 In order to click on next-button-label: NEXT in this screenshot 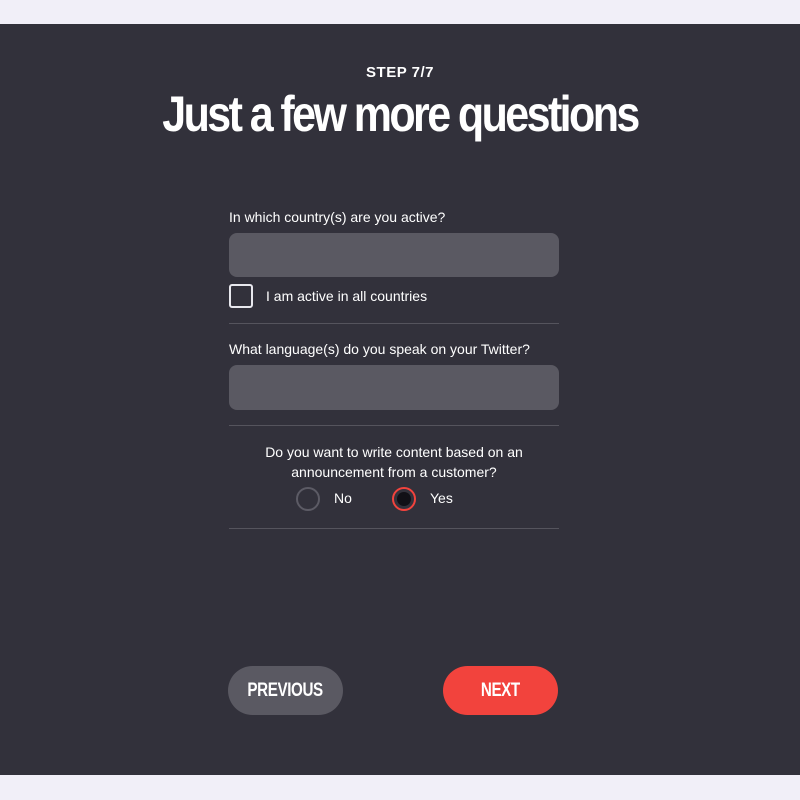, I will do `click(500, 690)`.